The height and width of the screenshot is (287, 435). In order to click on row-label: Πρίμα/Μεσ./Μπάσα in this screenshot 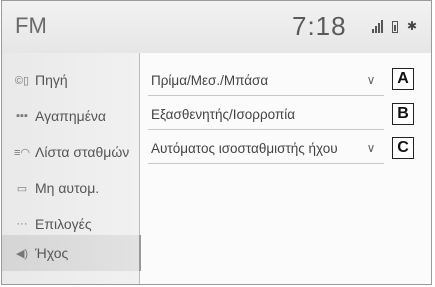, I will do `click(210, 80)`.